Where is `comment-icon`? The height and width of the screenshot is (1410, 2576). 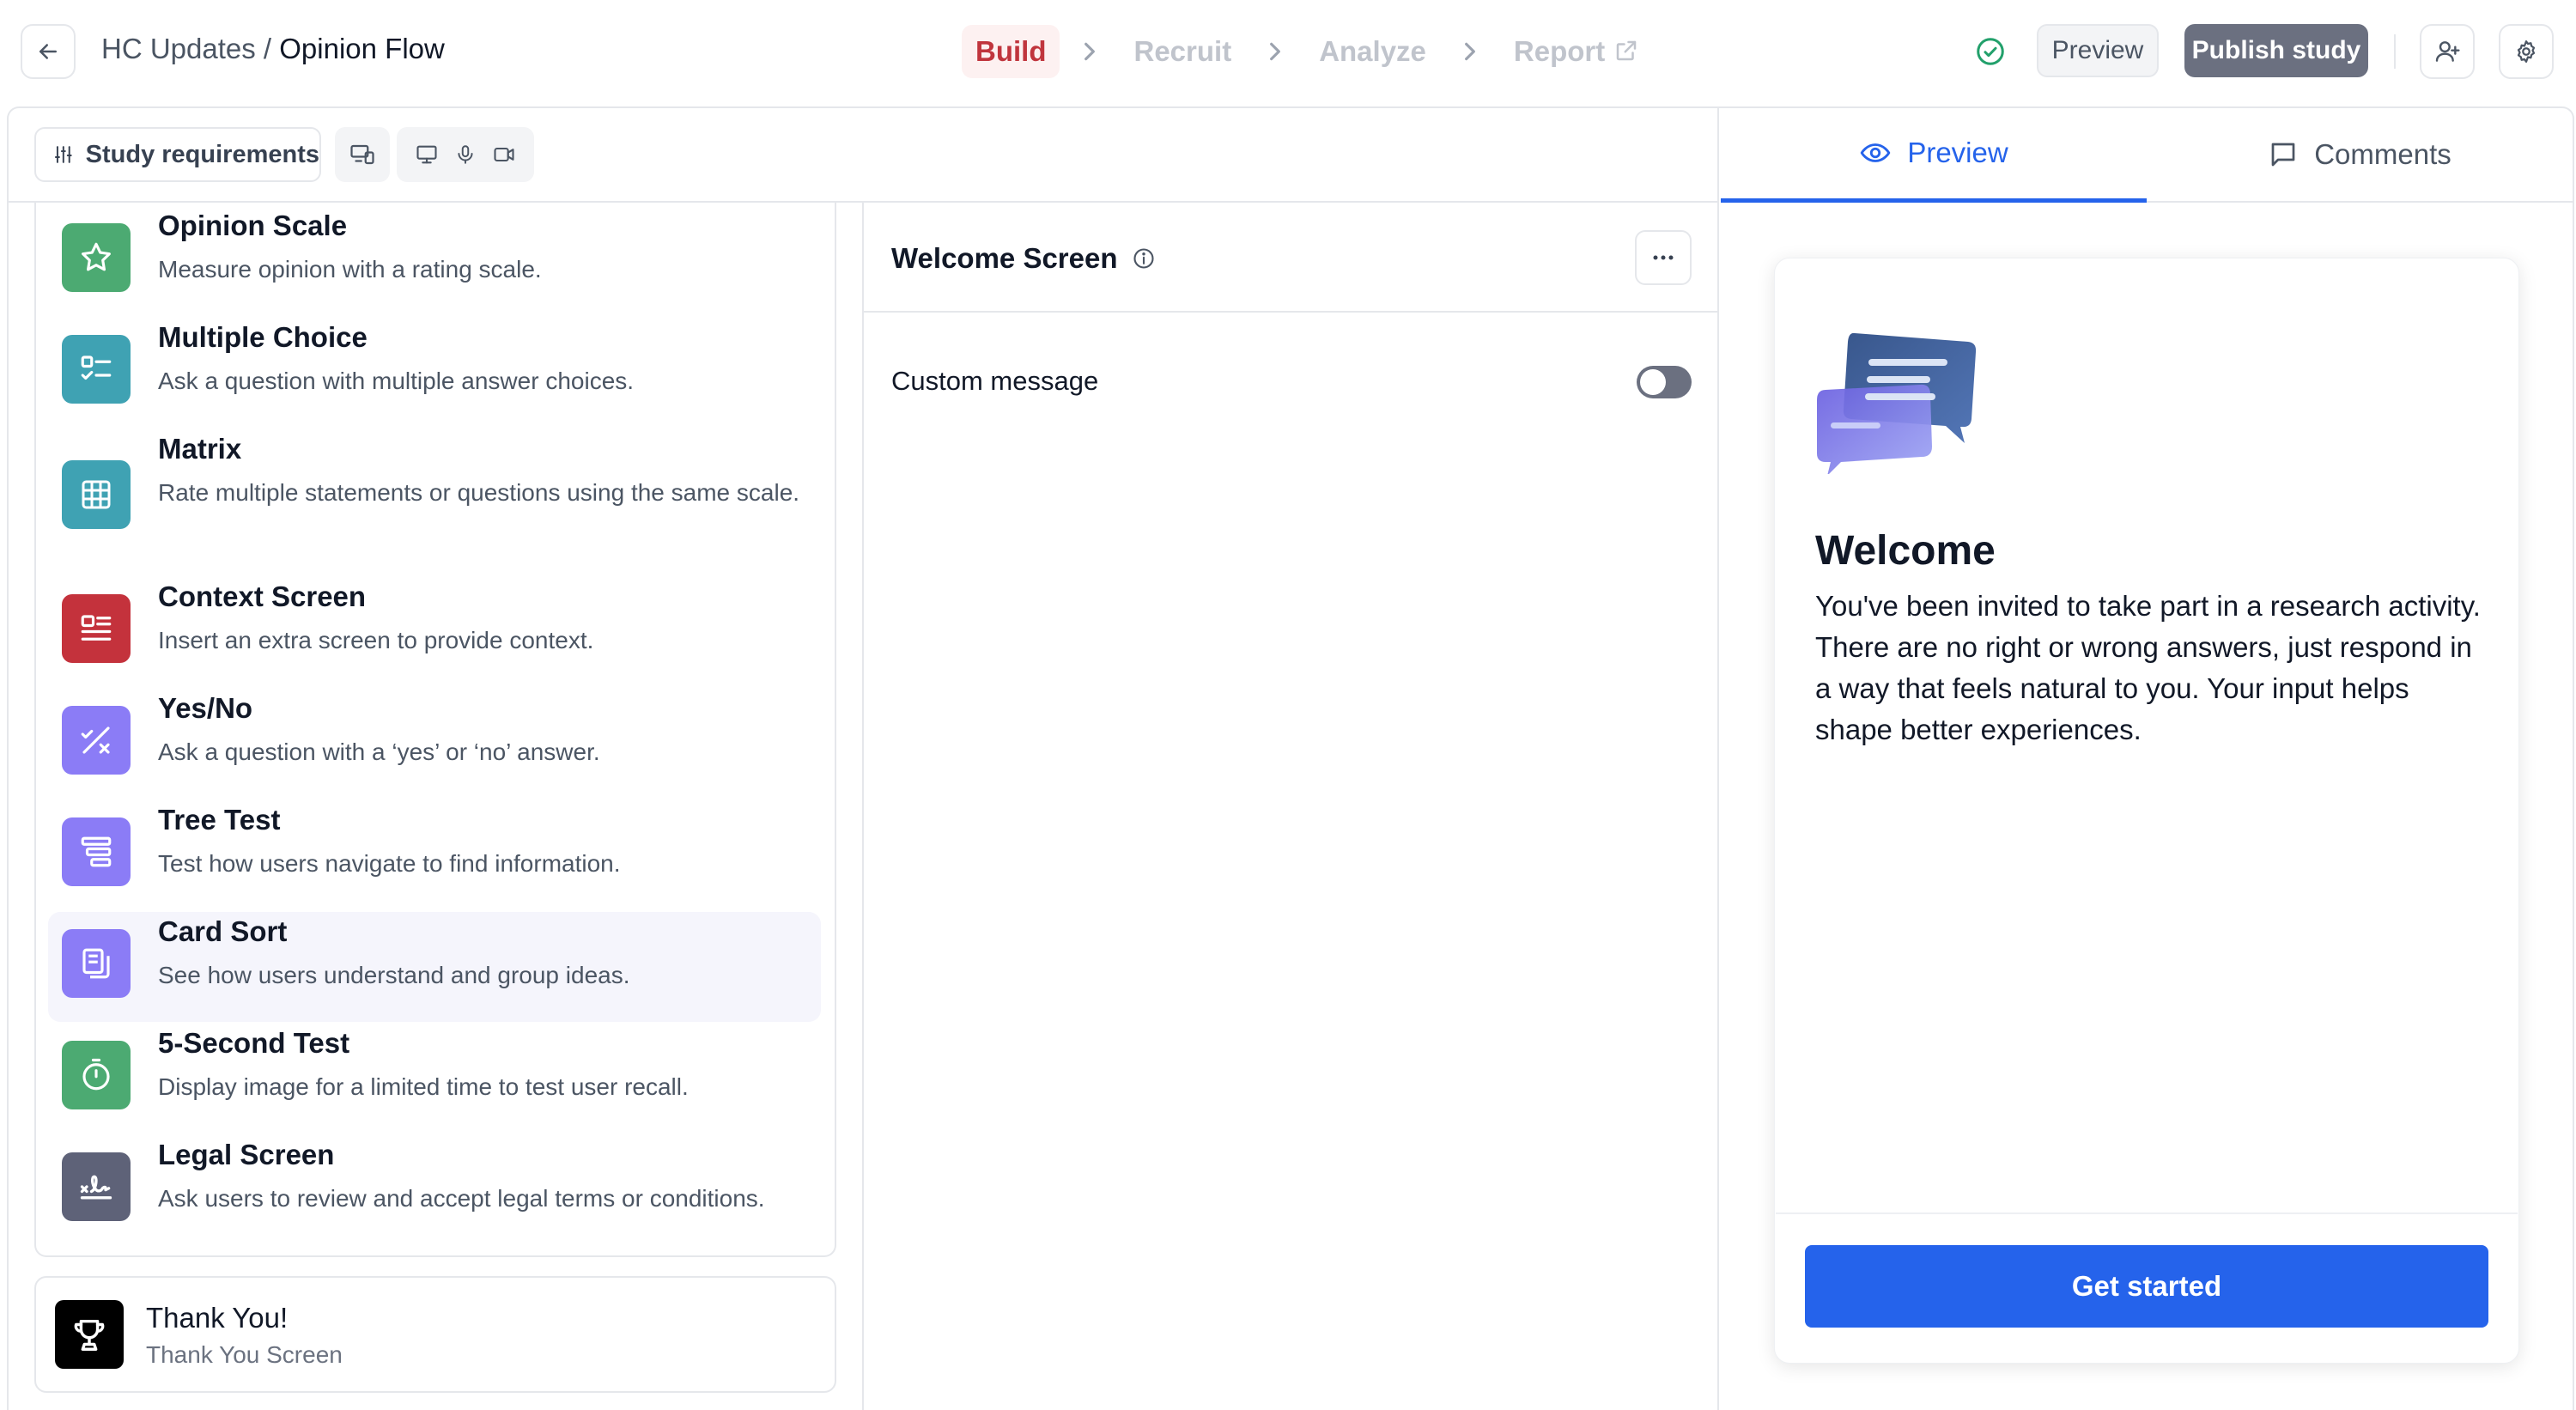
comment-icon is located at coordinates (2283, 155).